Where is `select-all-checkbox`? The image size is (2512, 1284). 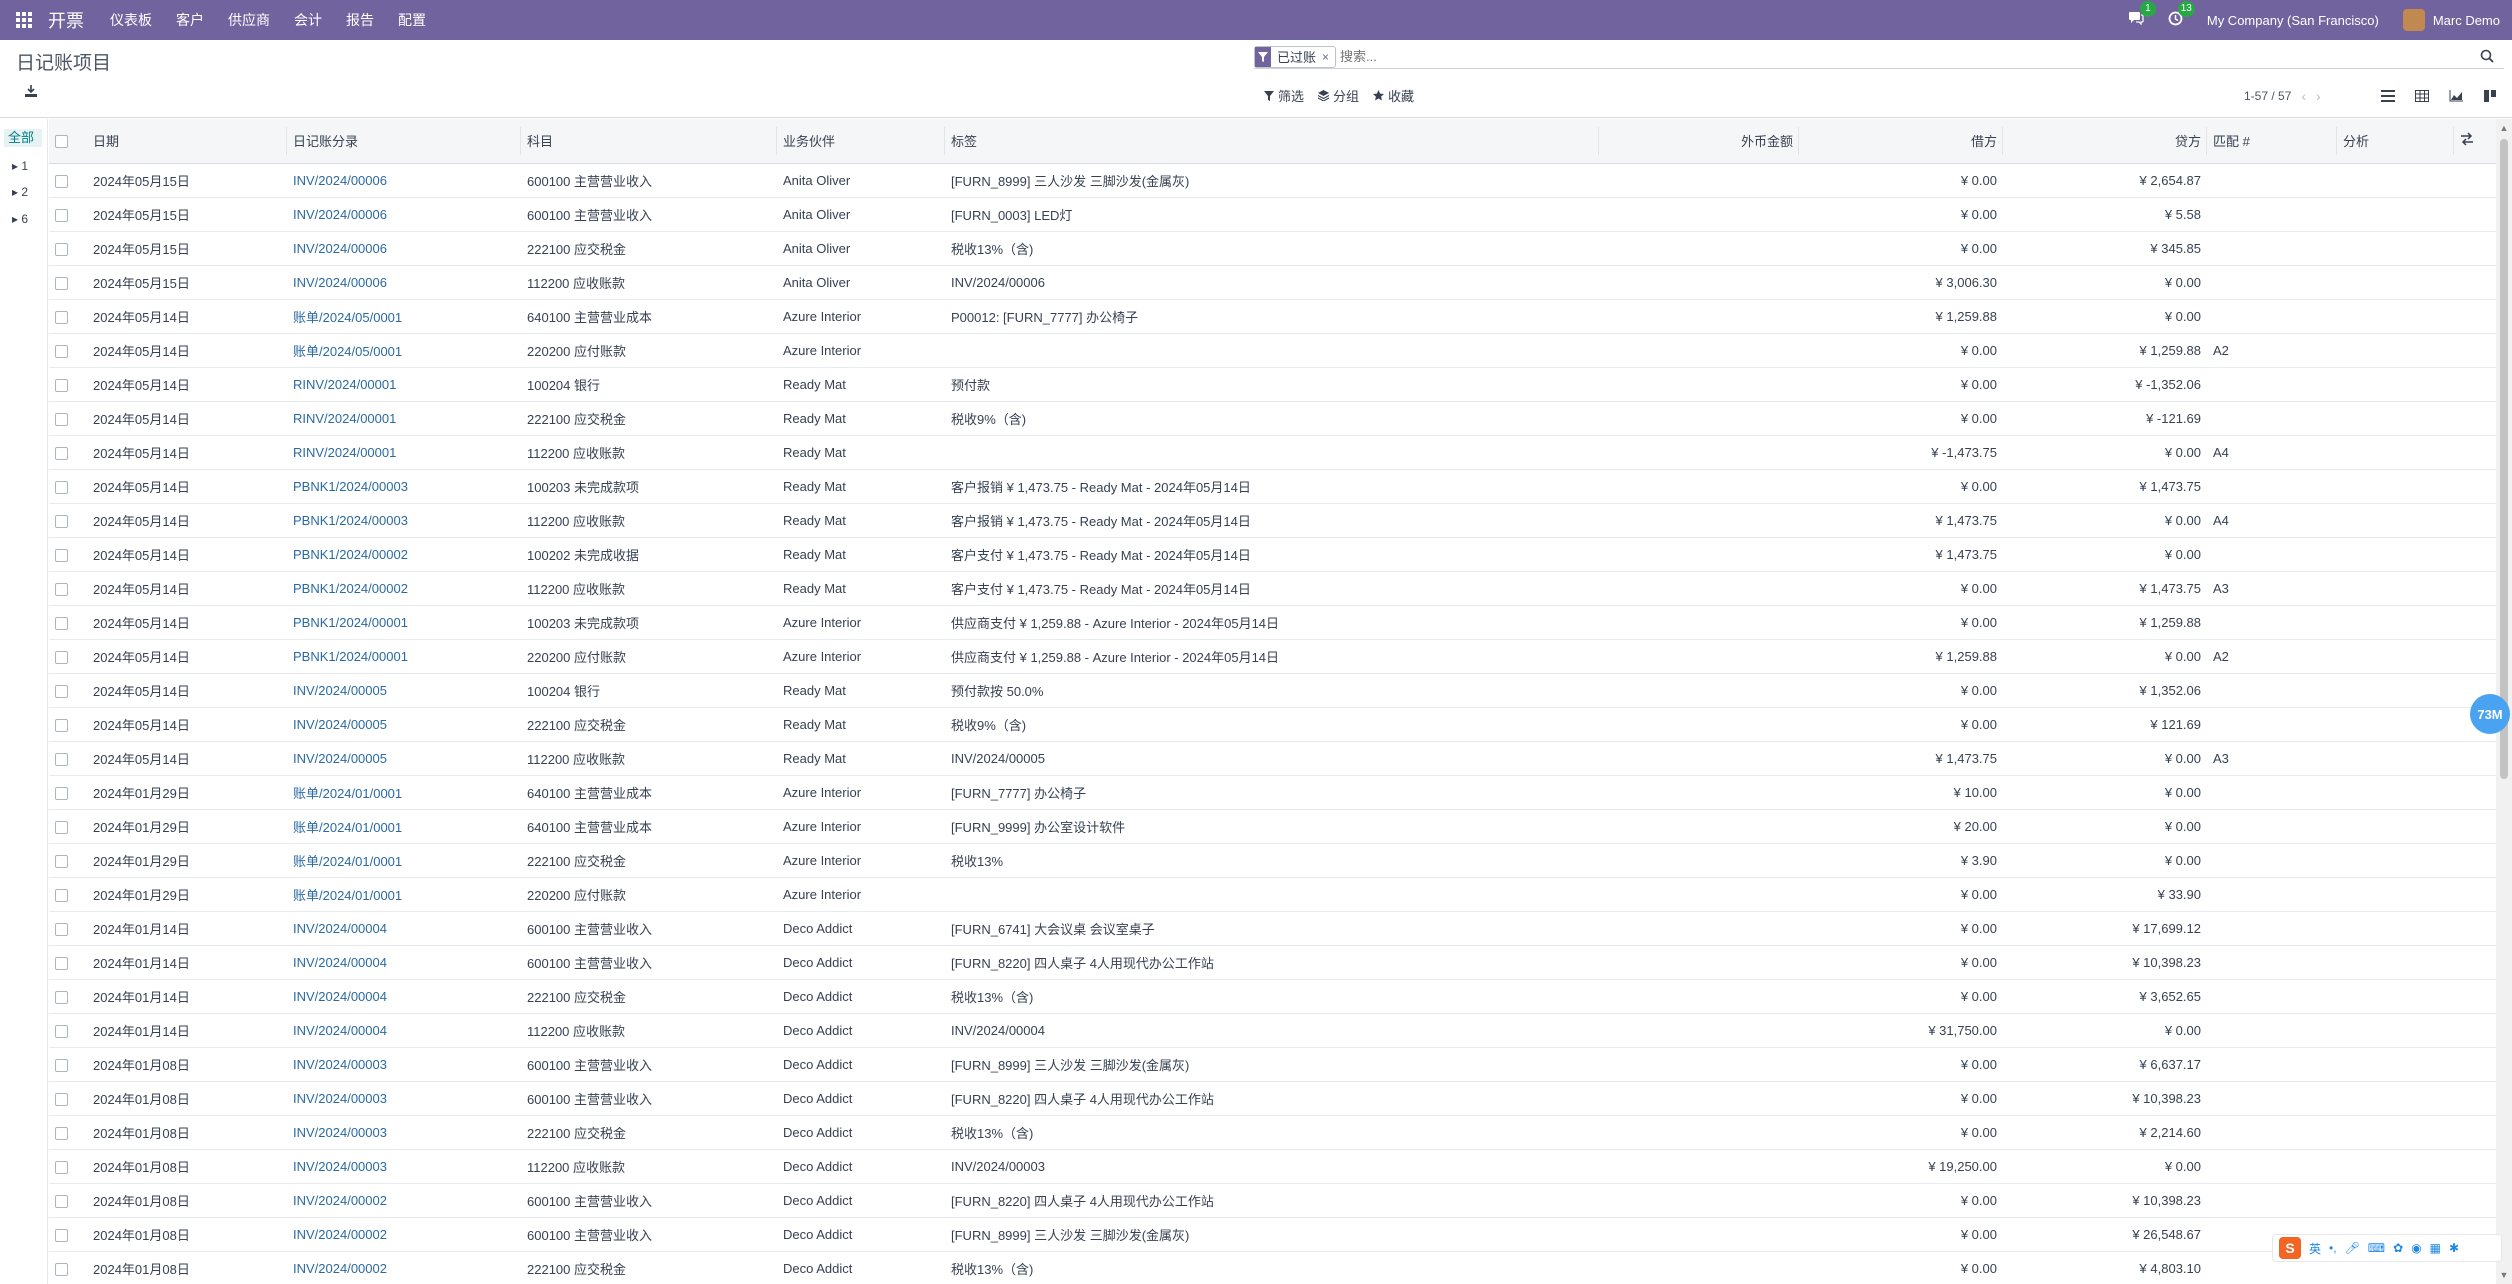 select-all-checkbox is located at coordinates (61, 142).